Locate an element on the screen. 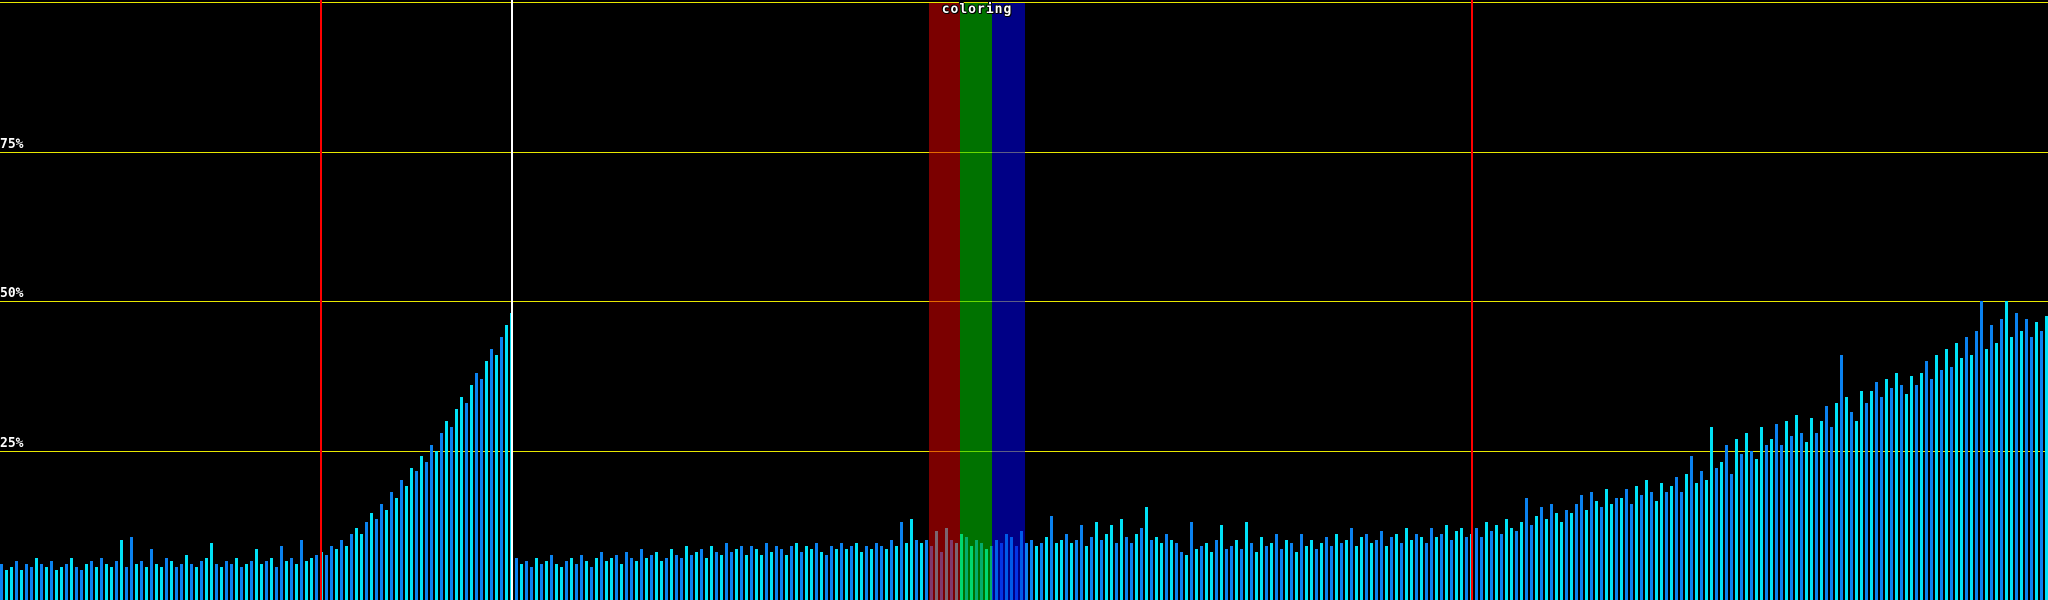  y-axis-label: 25% is located at coordinates (12, 443).